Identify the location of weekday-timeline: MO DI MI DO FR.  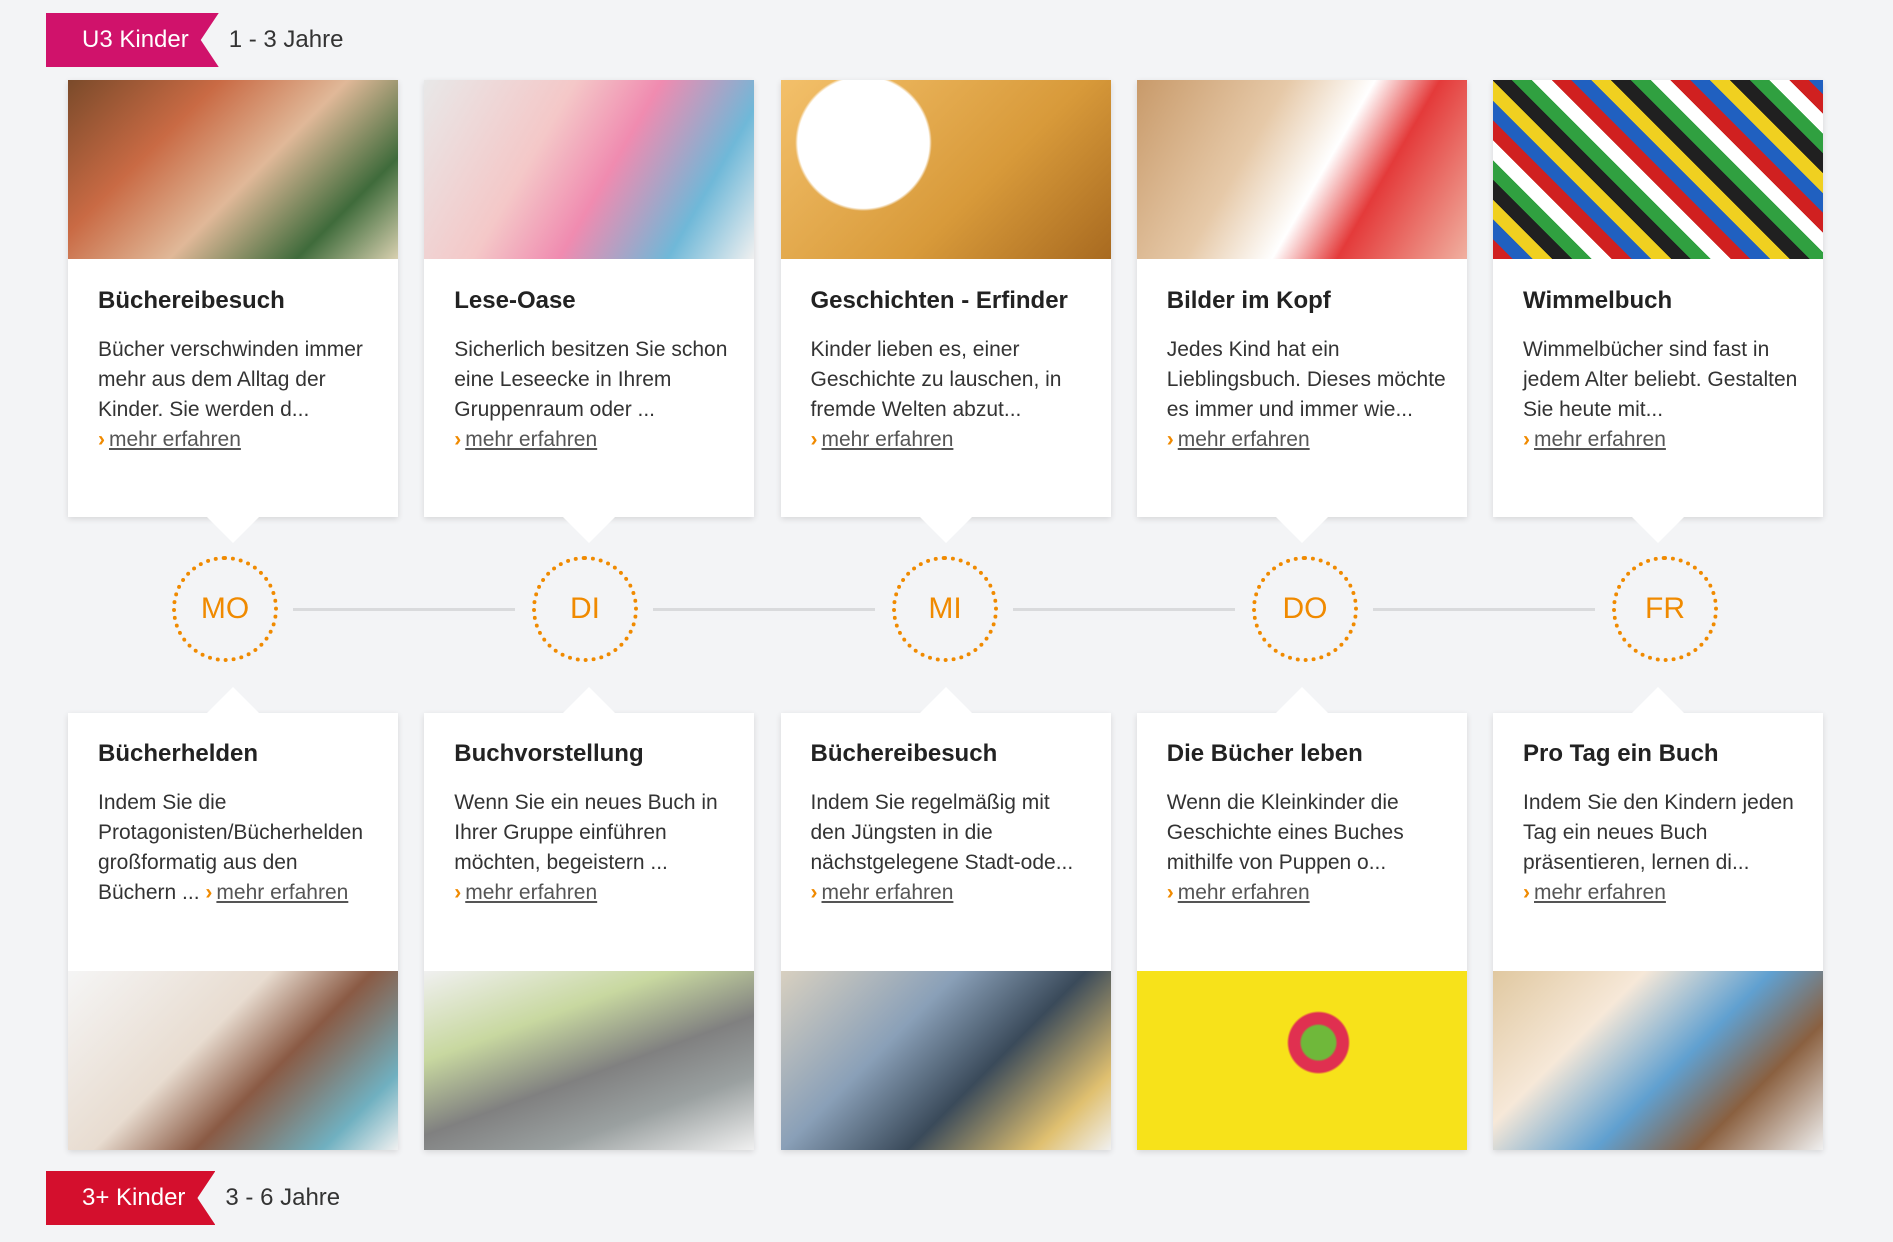
(946, 609).